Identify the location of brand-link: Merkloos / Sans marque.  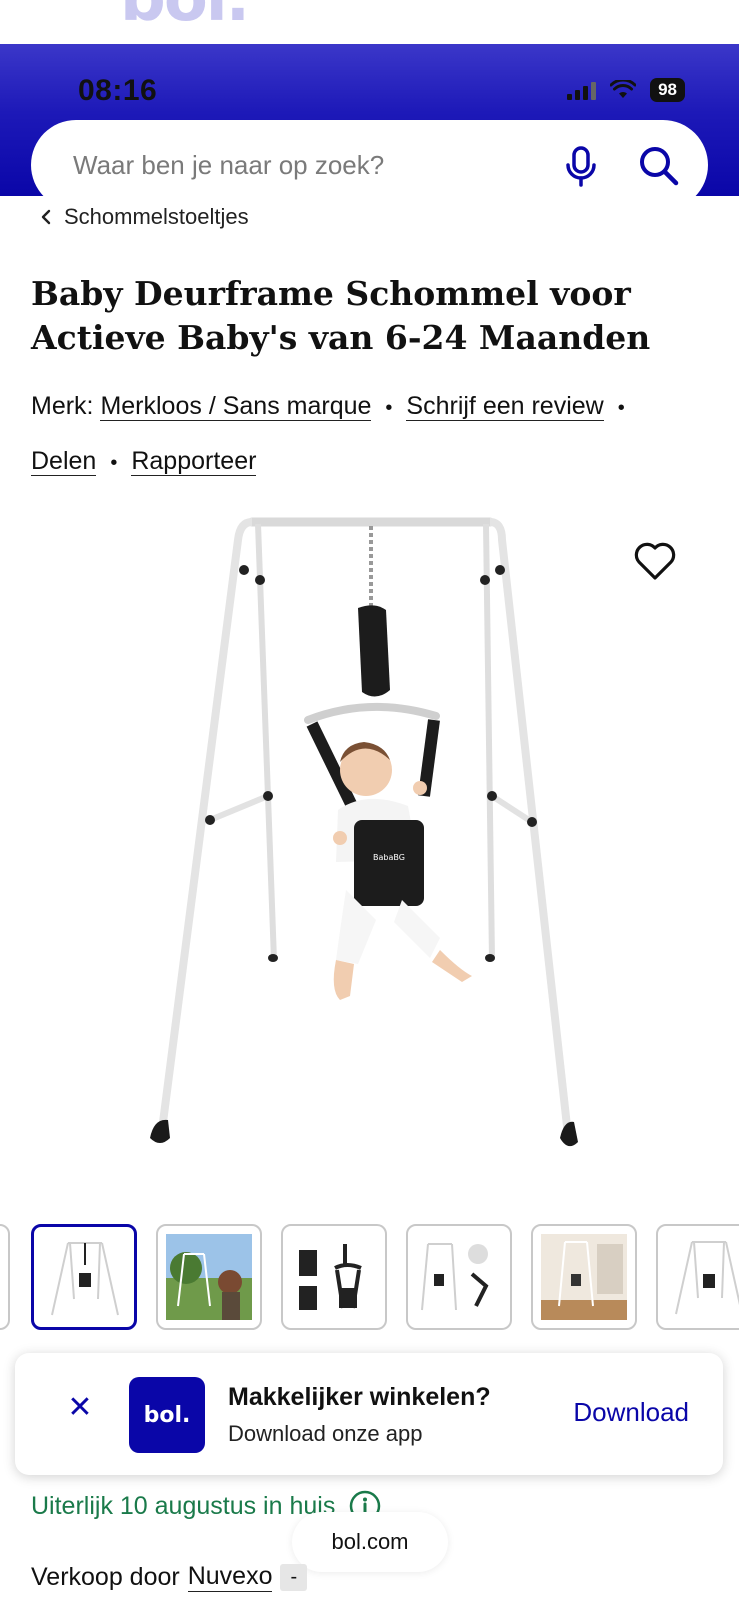
(236, 406).